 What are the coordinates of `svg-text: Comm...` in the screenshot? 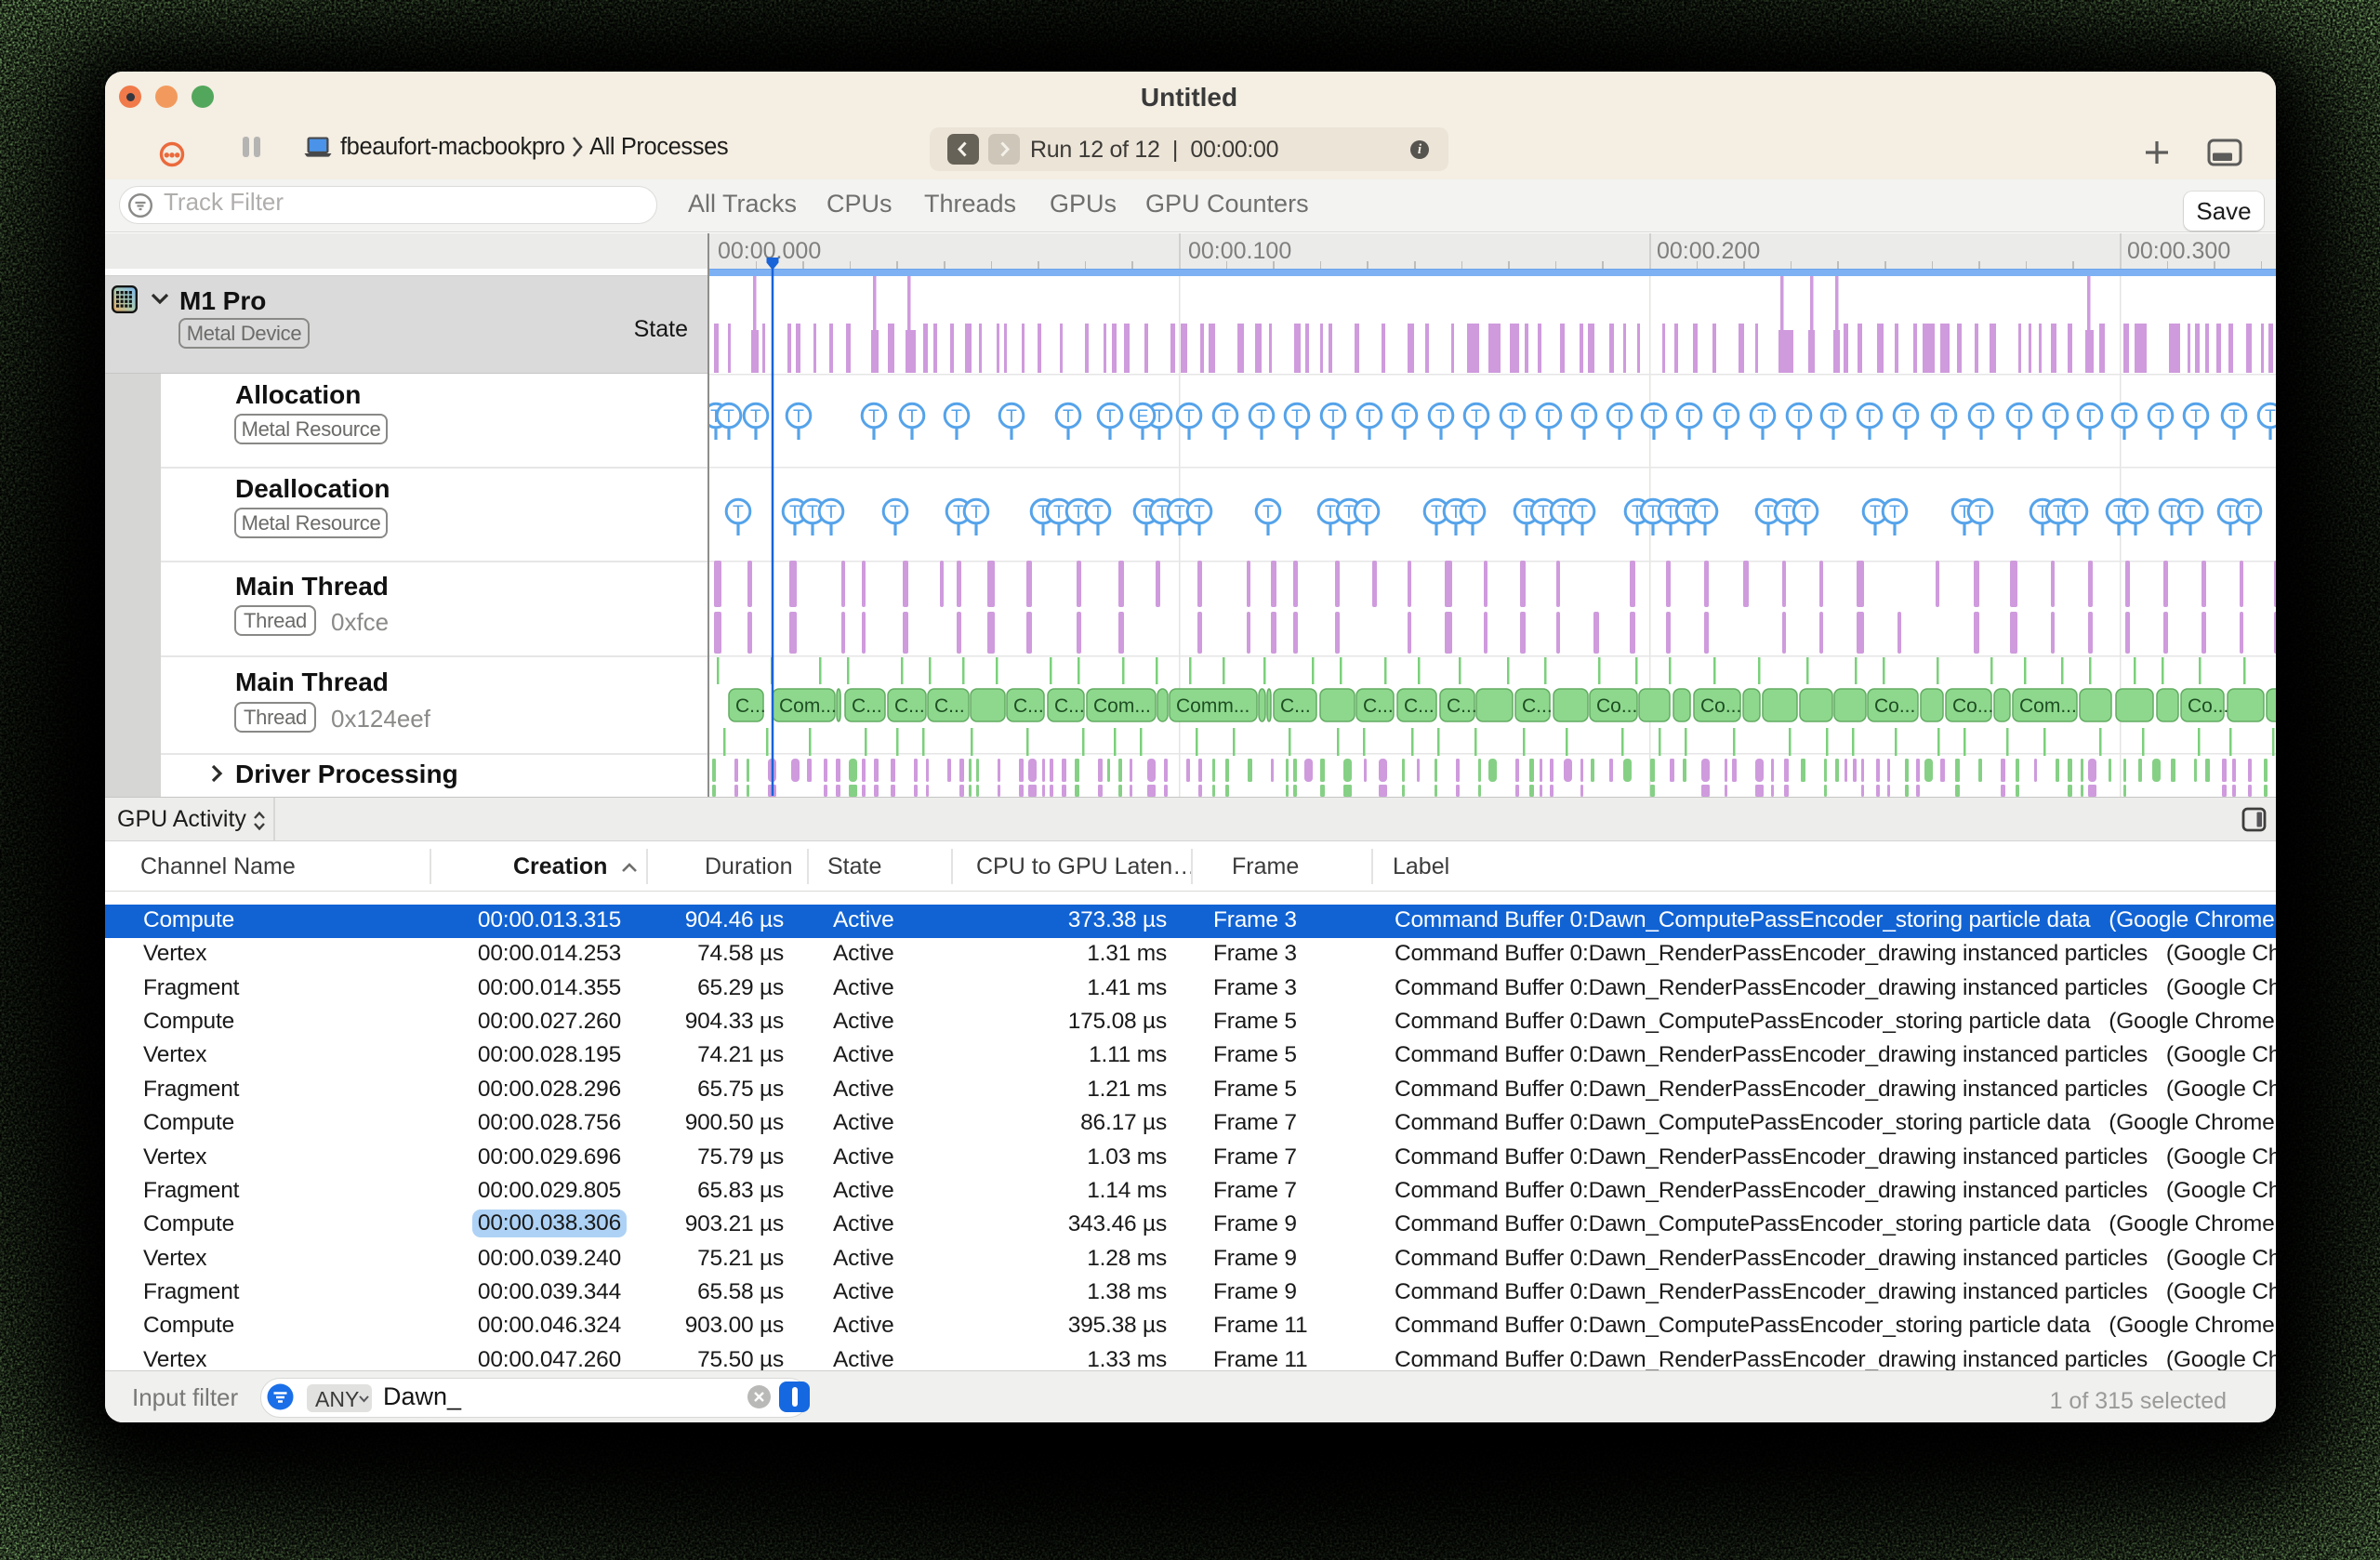 It's located at (1213, 706).